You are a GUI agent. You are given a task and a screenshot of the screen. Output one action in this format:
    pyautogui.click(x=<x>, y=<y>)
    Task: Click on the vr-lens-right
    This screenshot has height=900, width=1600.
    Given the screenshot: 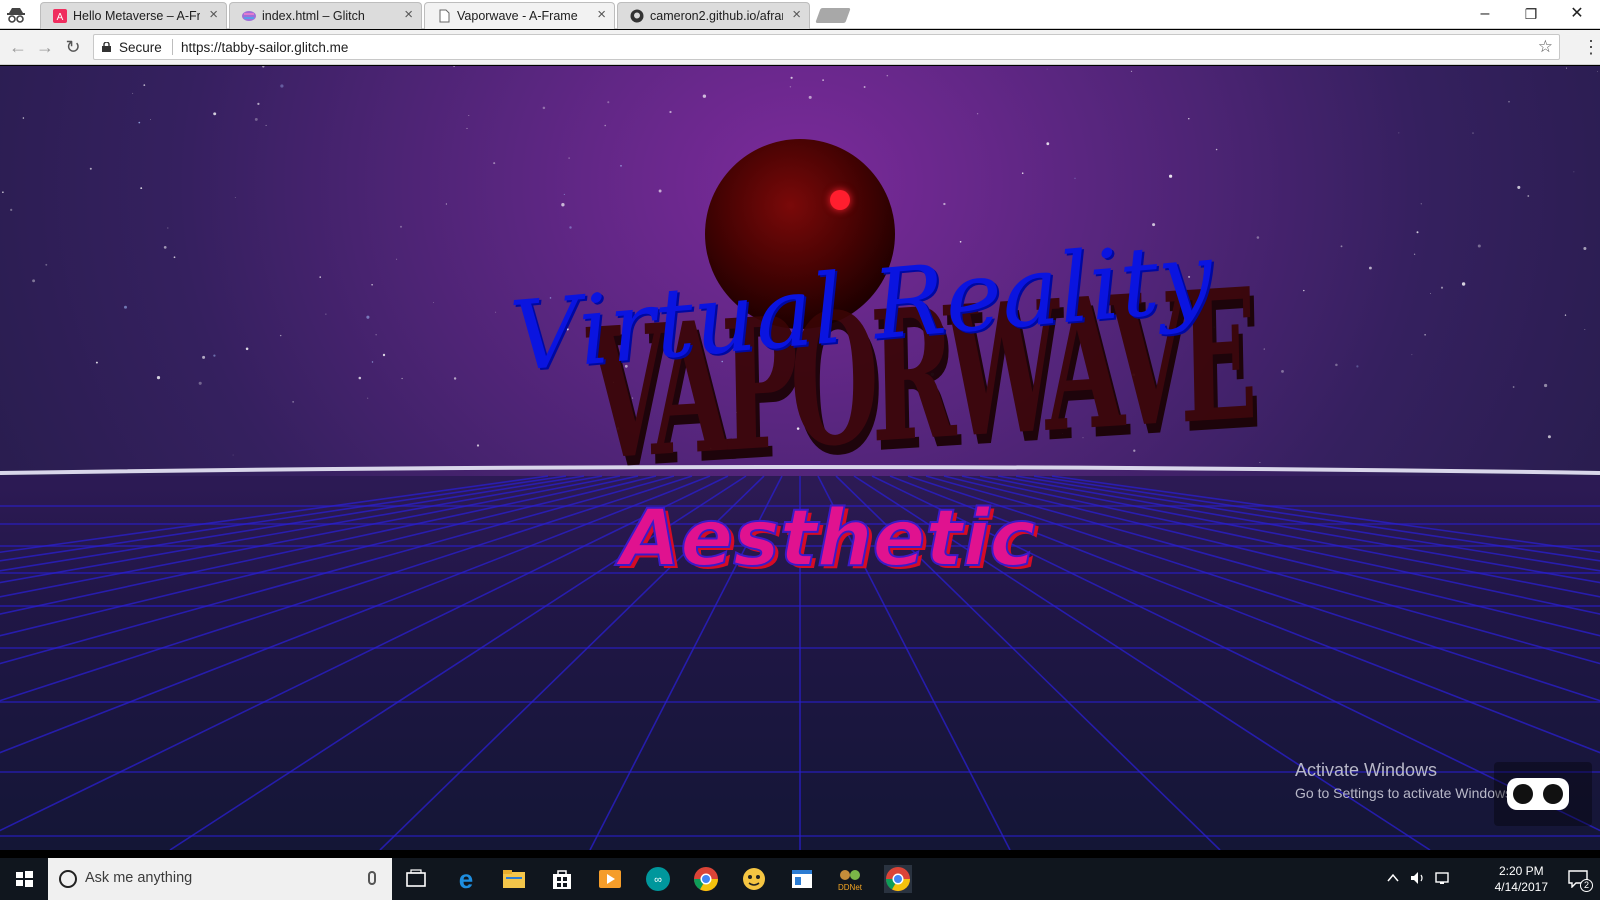 What is the action you would take?
    pyautogui.click(x=1553, y=794)
    